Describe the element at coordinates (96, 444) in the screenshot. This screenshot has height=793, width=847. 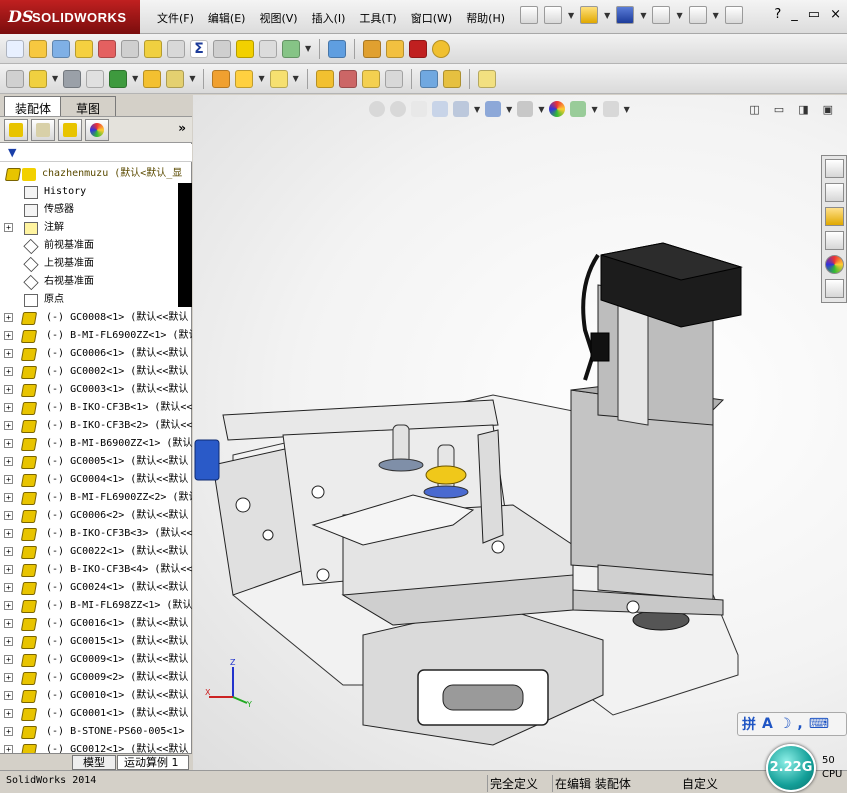
I see `tree-component: + (-) B-MI-B6900ZZ<1> (默认` at that location.